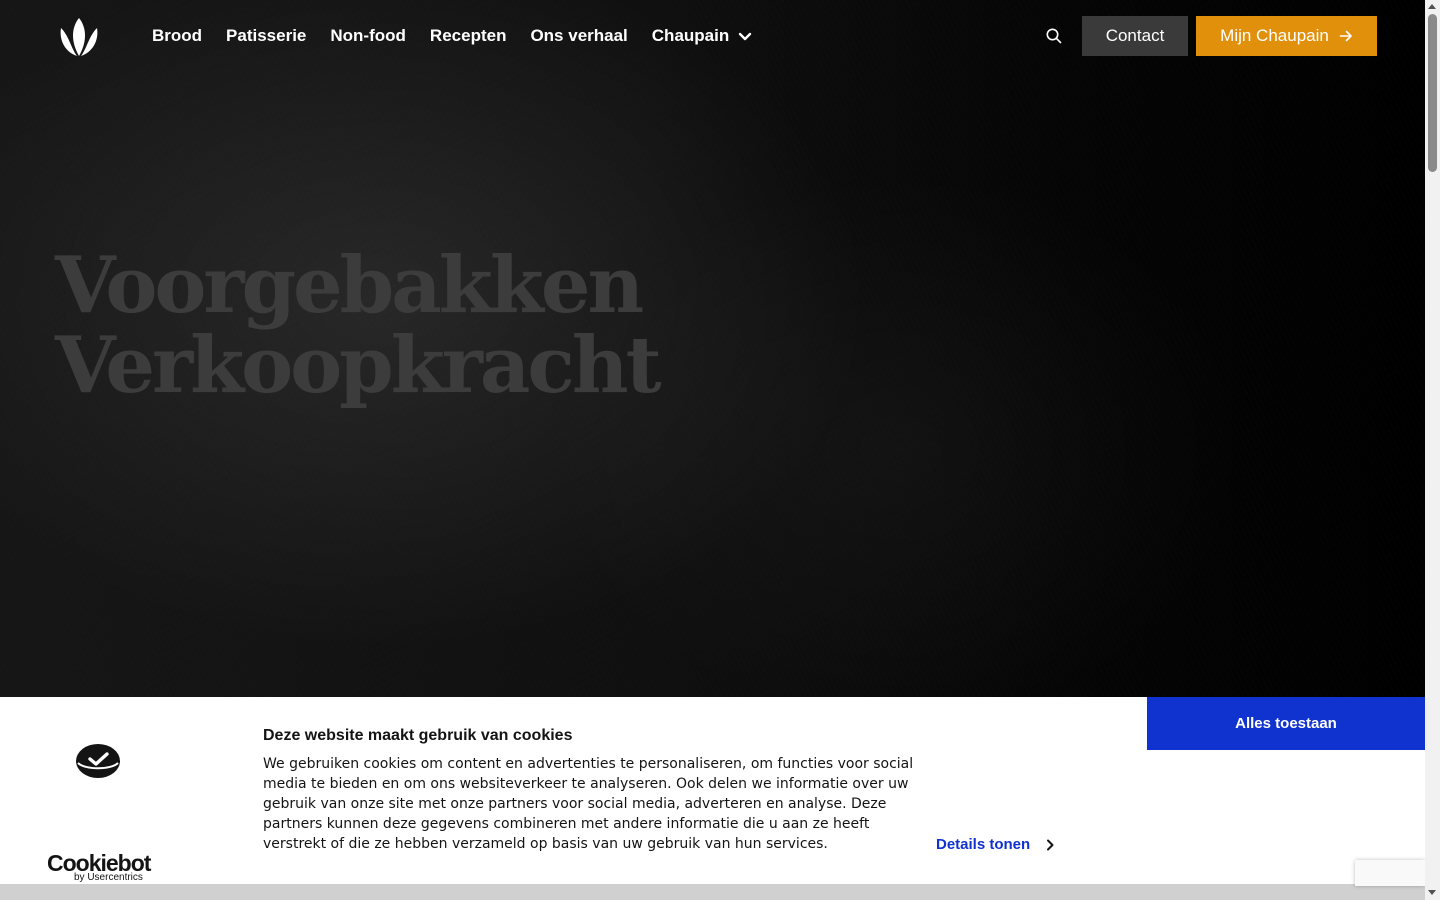 This screenshot has width=1440, height=900. I want to click on nav-label: Patisserie, so click(266, 35).